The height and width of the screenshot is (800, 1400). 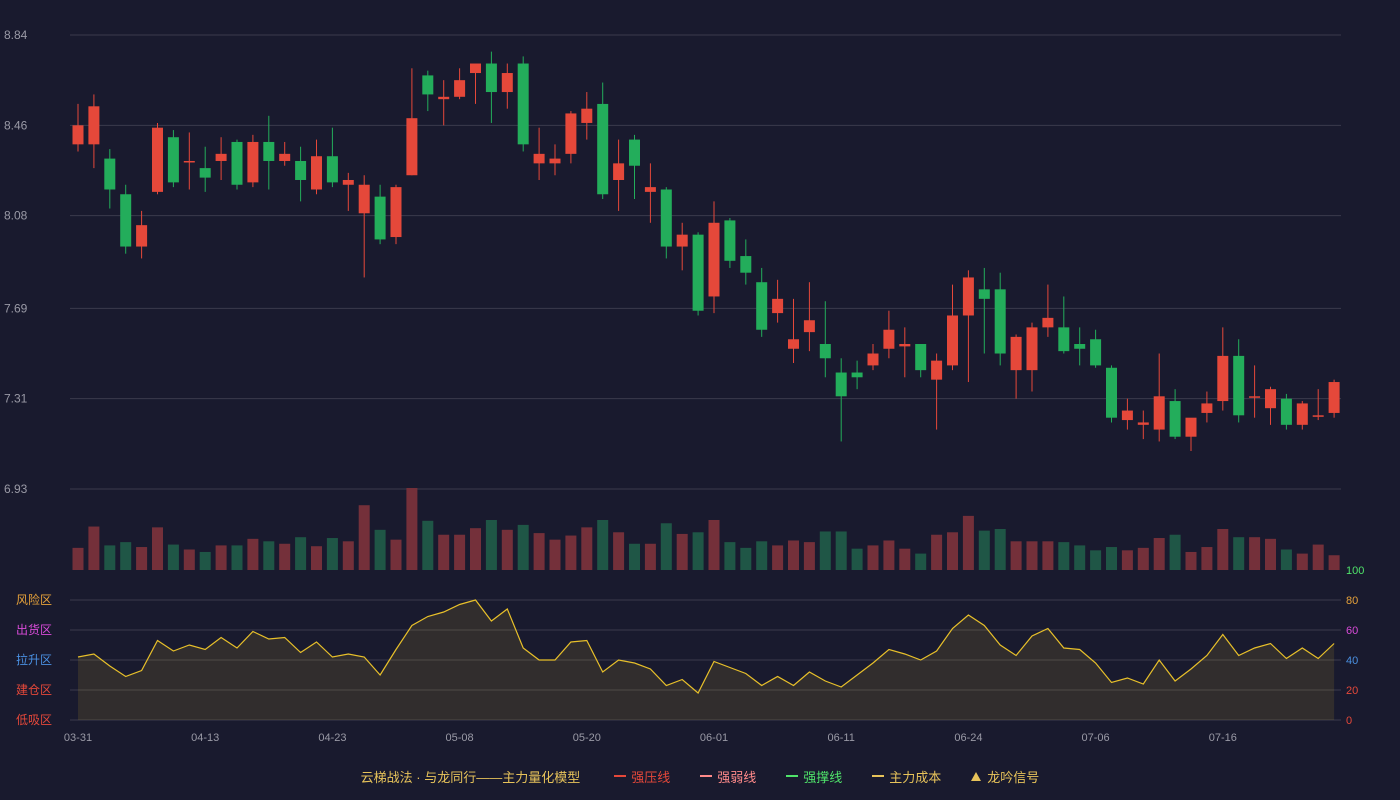 I want to click on legend-item-main-cost: 主力成本, so click(x=906, y=776).